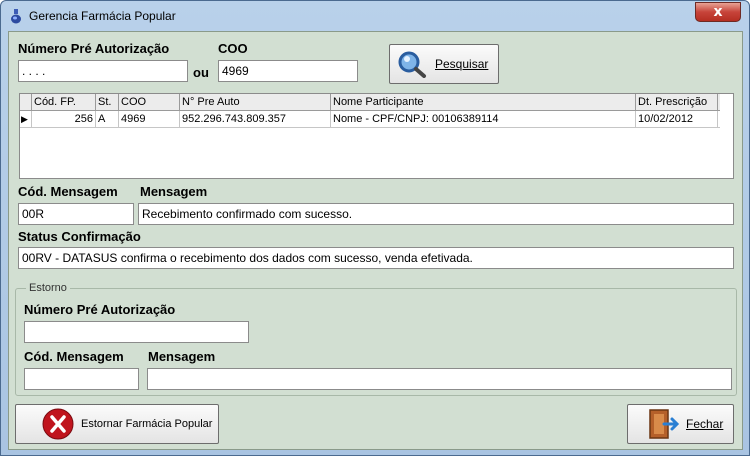 This screenshot has height=456, width=750. Describe the element at coordinates (436, 214) in the screenshot. I see `mensagem-field: Recebimento confirmado com sucesso.` at that location.